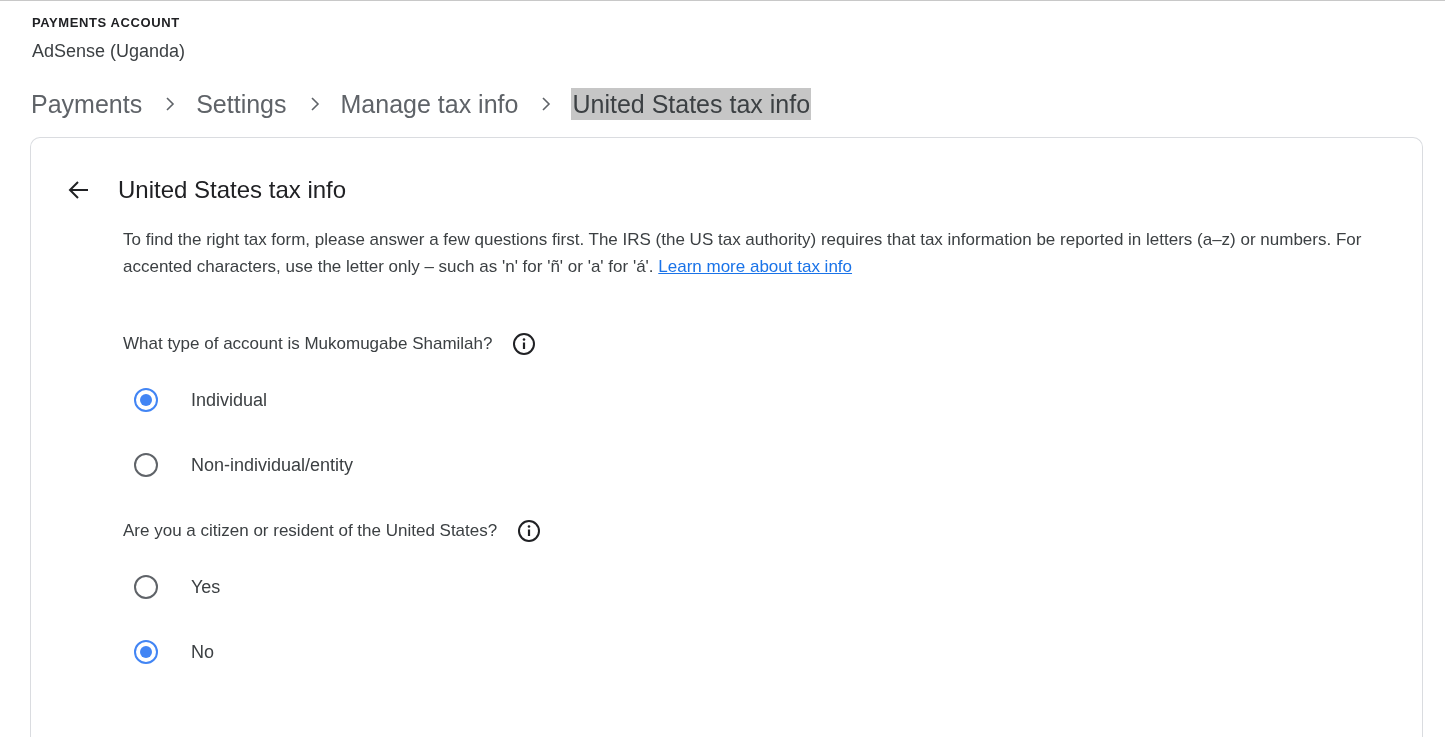  I want to click on account-name: AdSense (Uganda), so click(109, 51).